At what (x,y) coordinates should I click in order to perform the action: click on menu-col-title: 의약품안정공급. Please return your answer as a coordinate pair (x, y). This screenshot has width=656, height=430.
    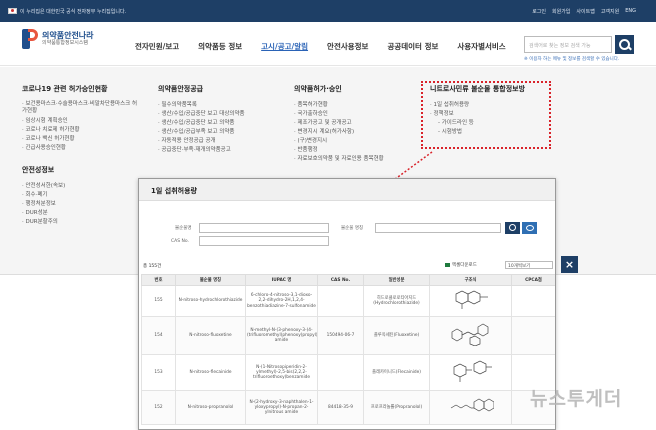
    Looking at the image, I should click on (201, 89).